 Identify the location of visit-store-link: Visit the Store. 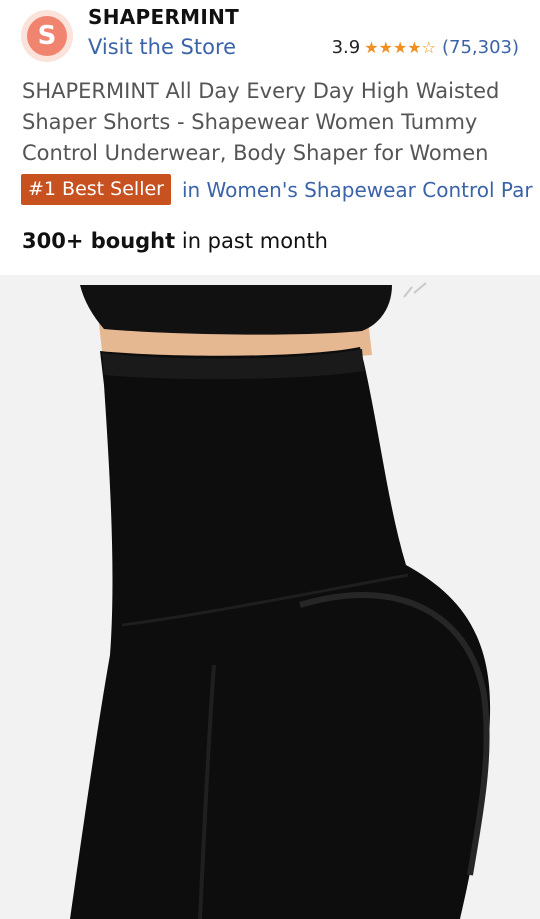
(162, 47).